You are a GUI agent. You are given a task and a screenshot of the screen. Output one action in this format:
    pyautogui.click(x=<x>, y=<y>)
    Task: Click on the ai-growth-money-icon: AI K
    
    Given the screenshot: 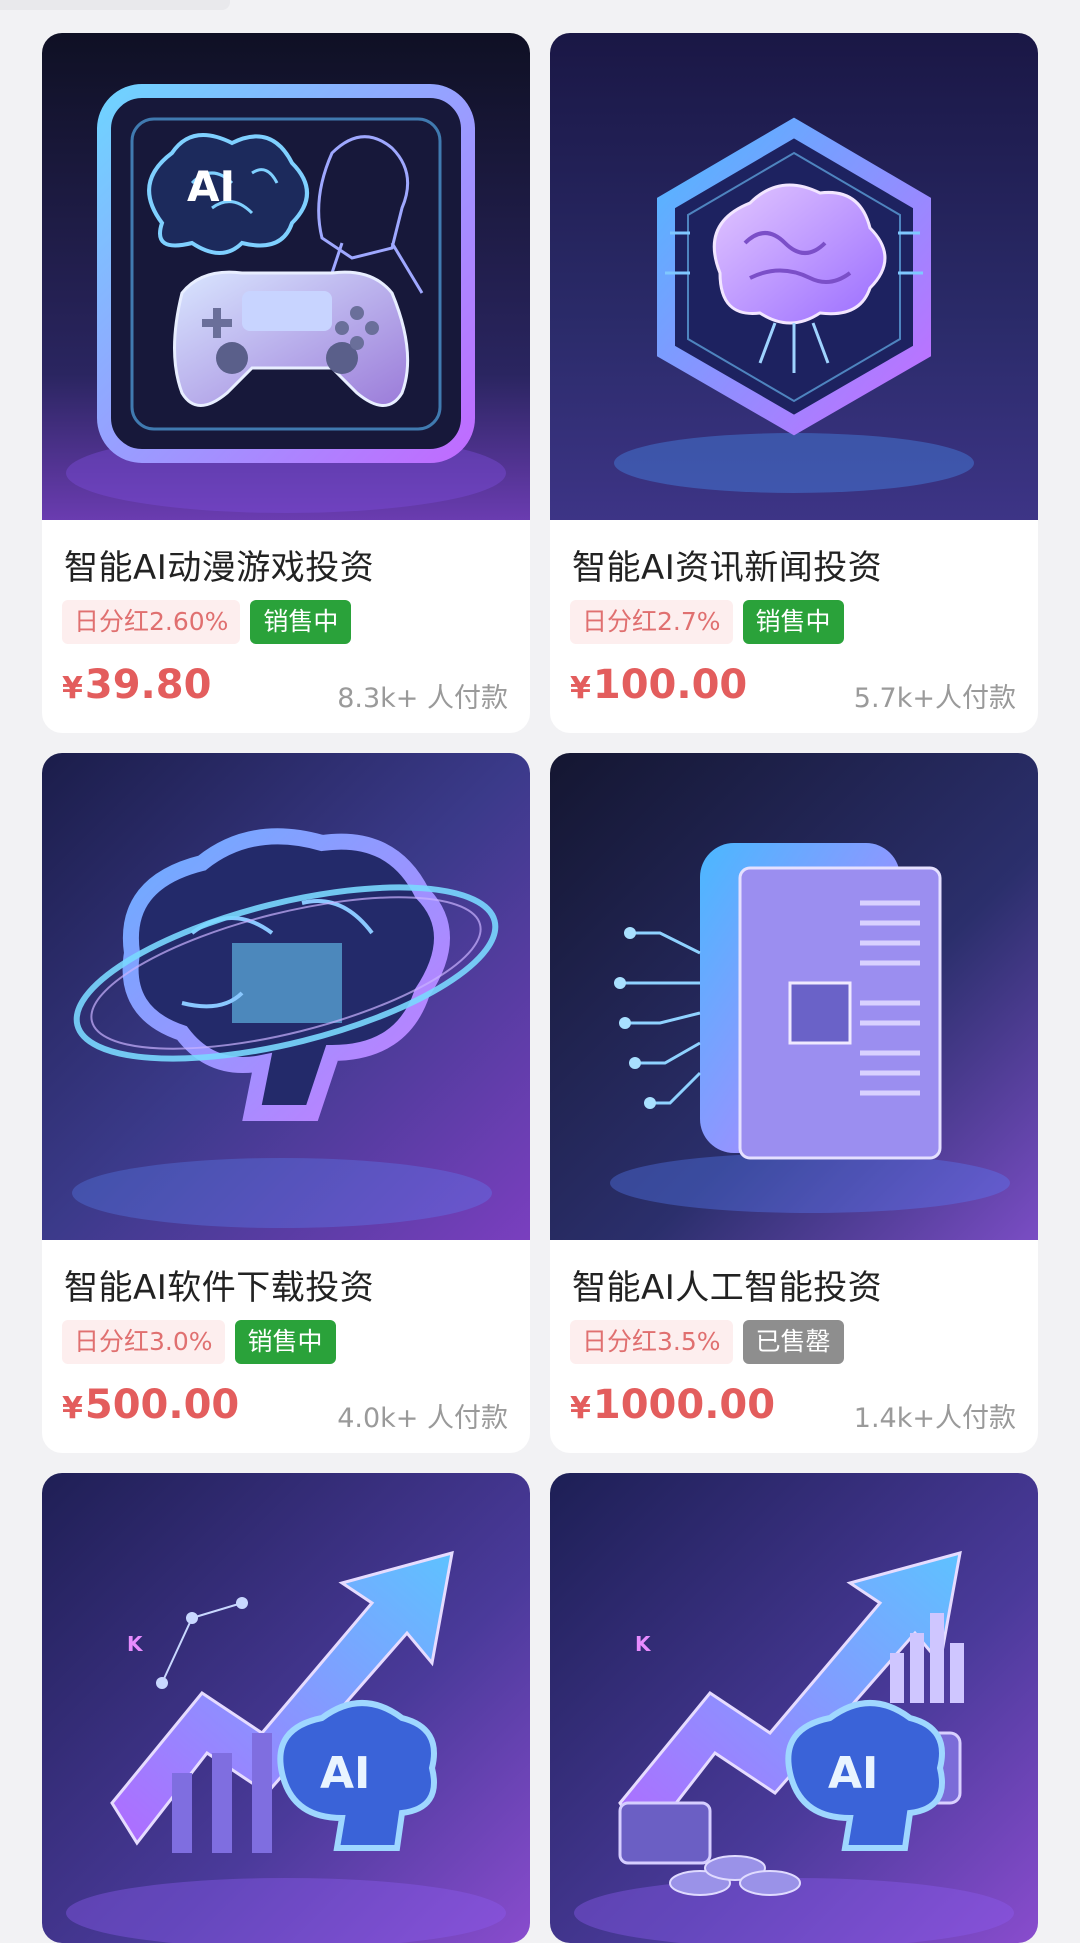 What is the action you would take?
    pyautogui.click(x=794, y=1708)
    